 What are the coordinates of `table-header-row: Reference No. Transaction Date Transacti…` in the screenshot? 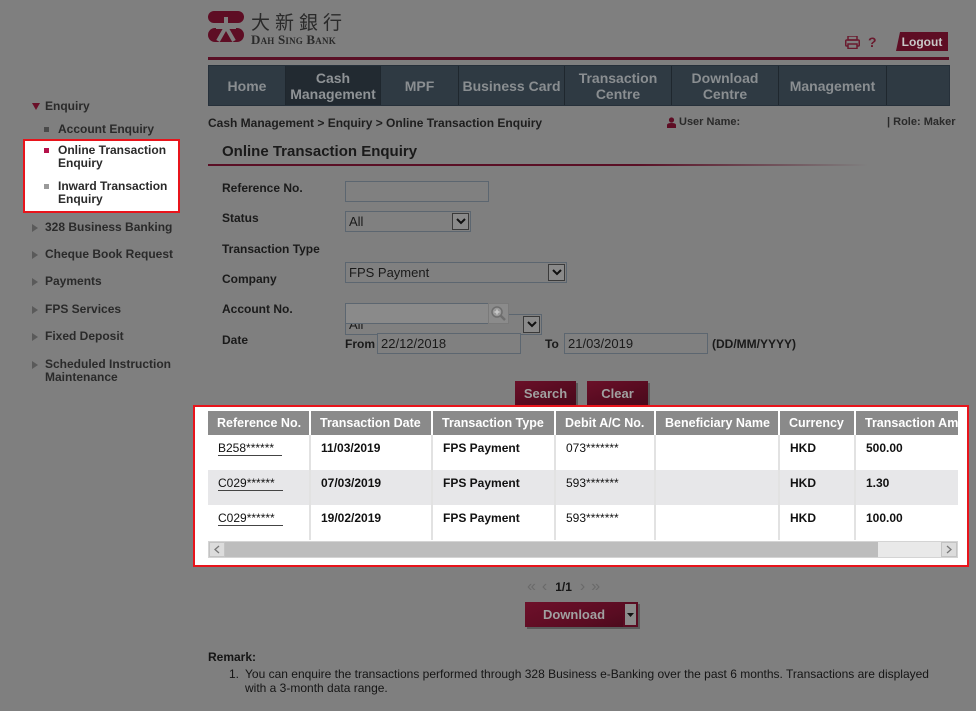 It's located at (583, 423).